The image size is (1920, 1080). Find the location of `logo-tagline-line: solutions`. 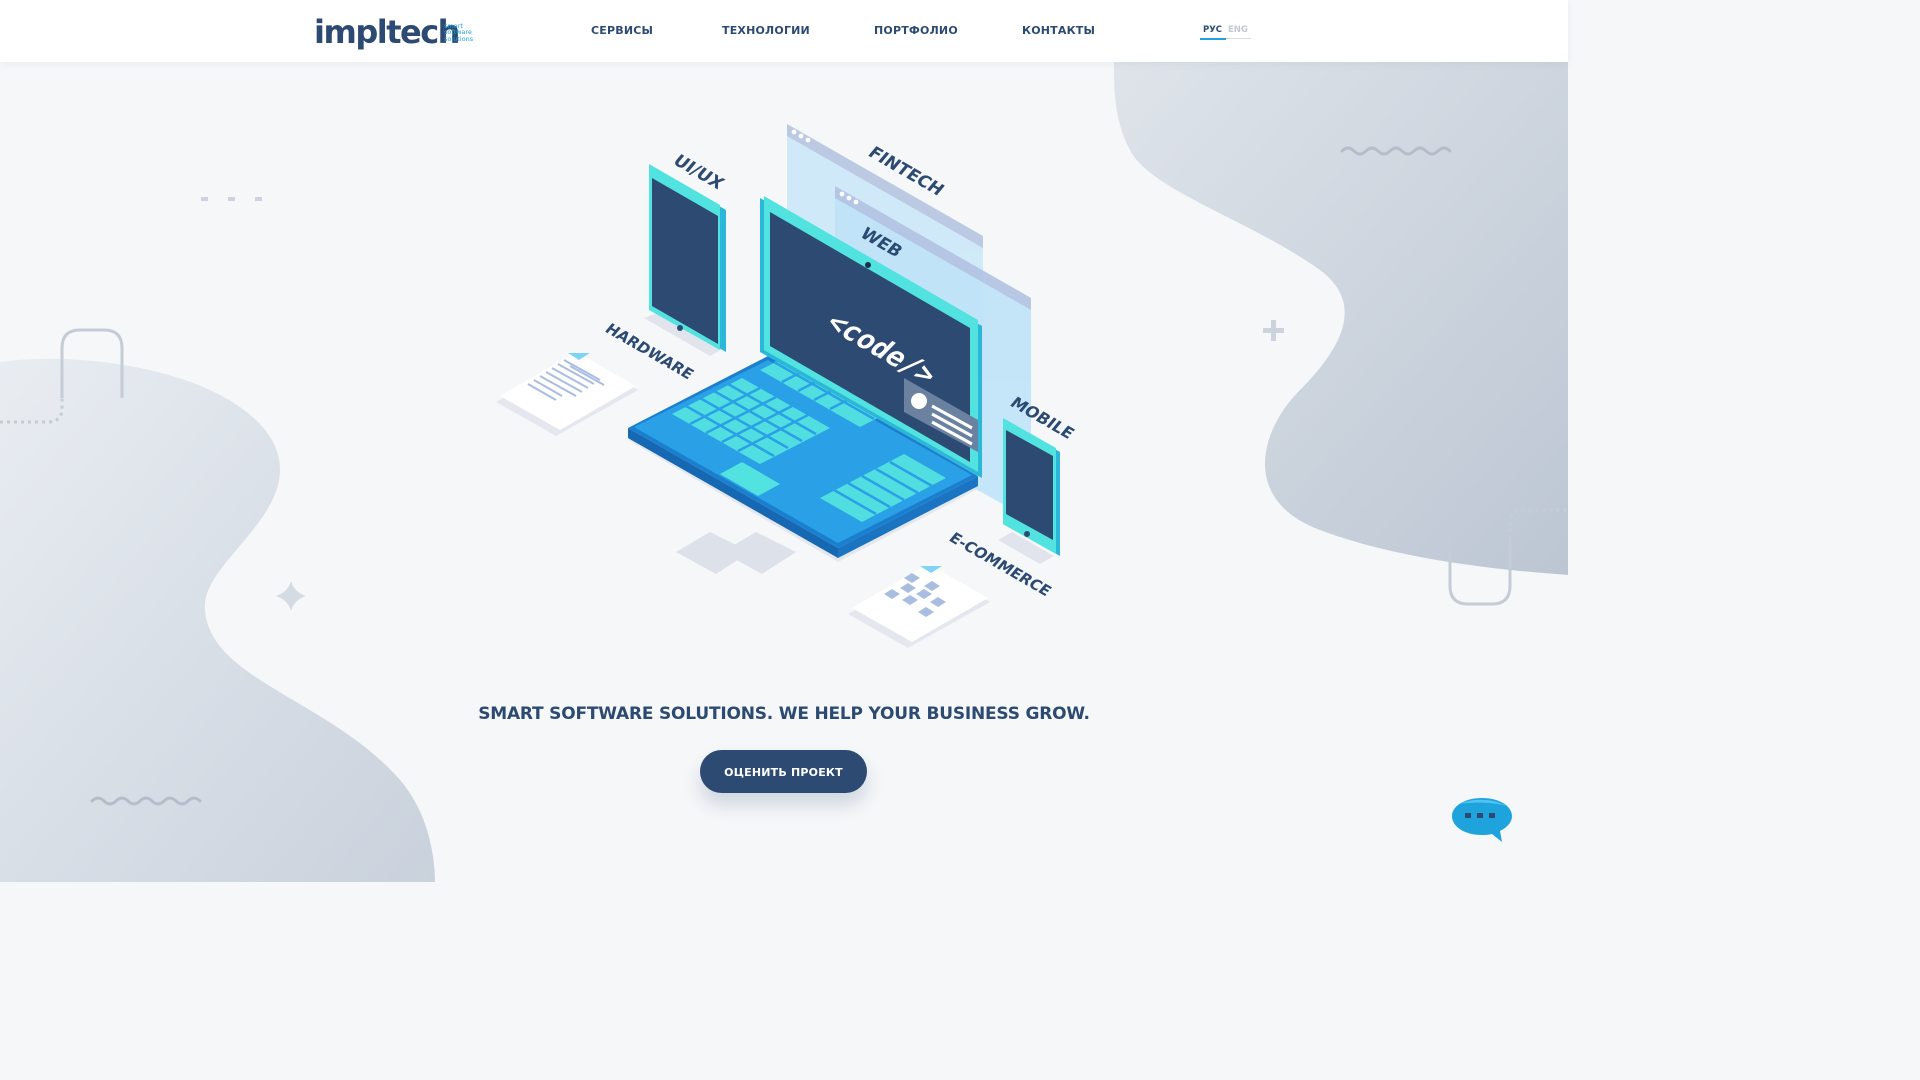

logo-tagline-line: solutions is located at coordinates (459, 38).